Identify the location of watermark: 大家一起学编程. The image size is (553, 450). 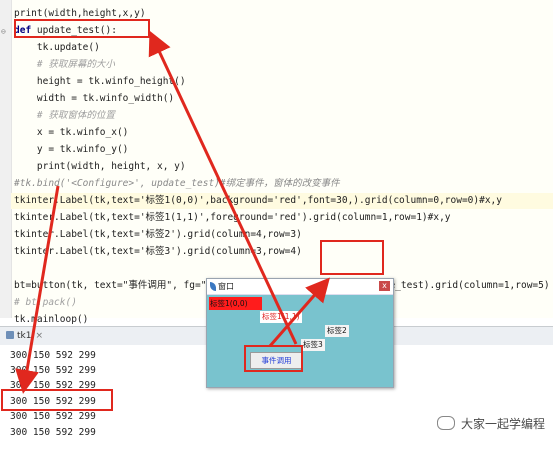
(490, 423).